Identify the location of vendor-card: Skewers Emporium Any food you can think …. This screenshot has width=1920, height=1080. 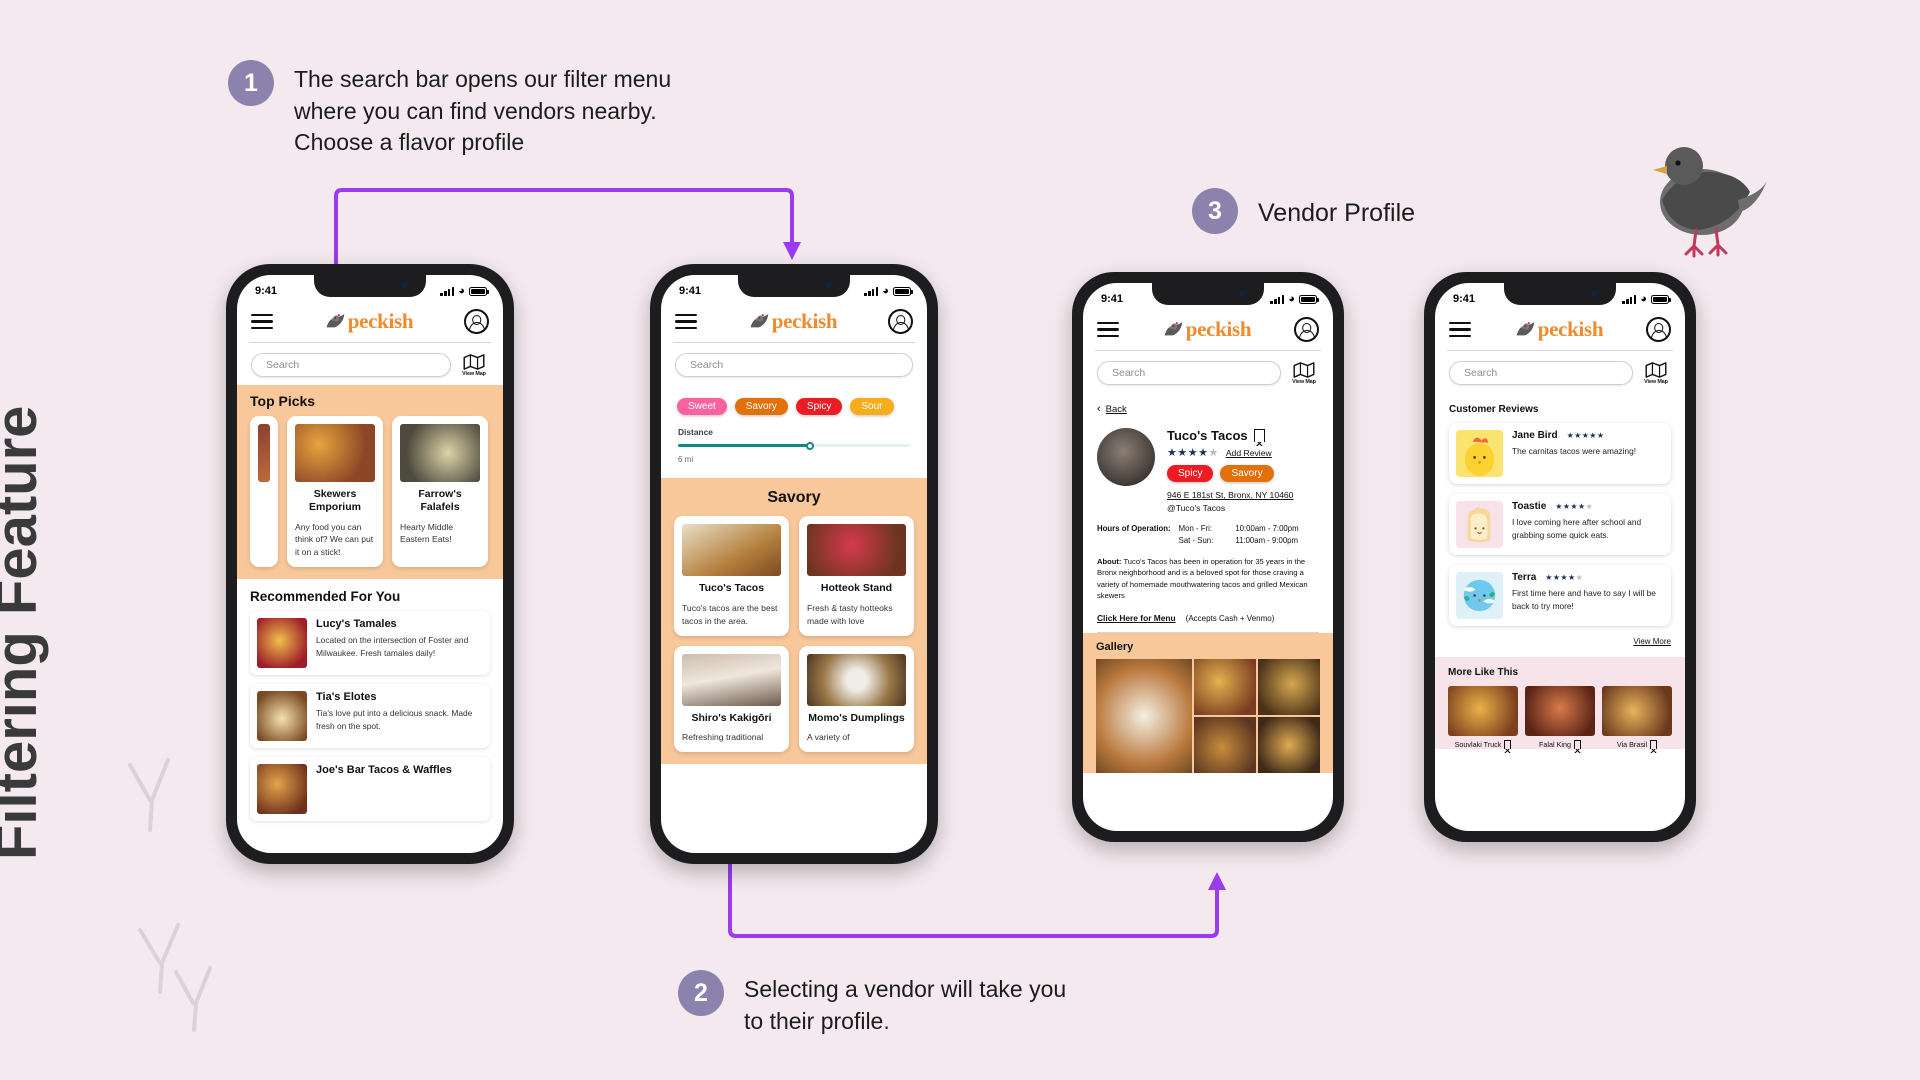
(335, 492).